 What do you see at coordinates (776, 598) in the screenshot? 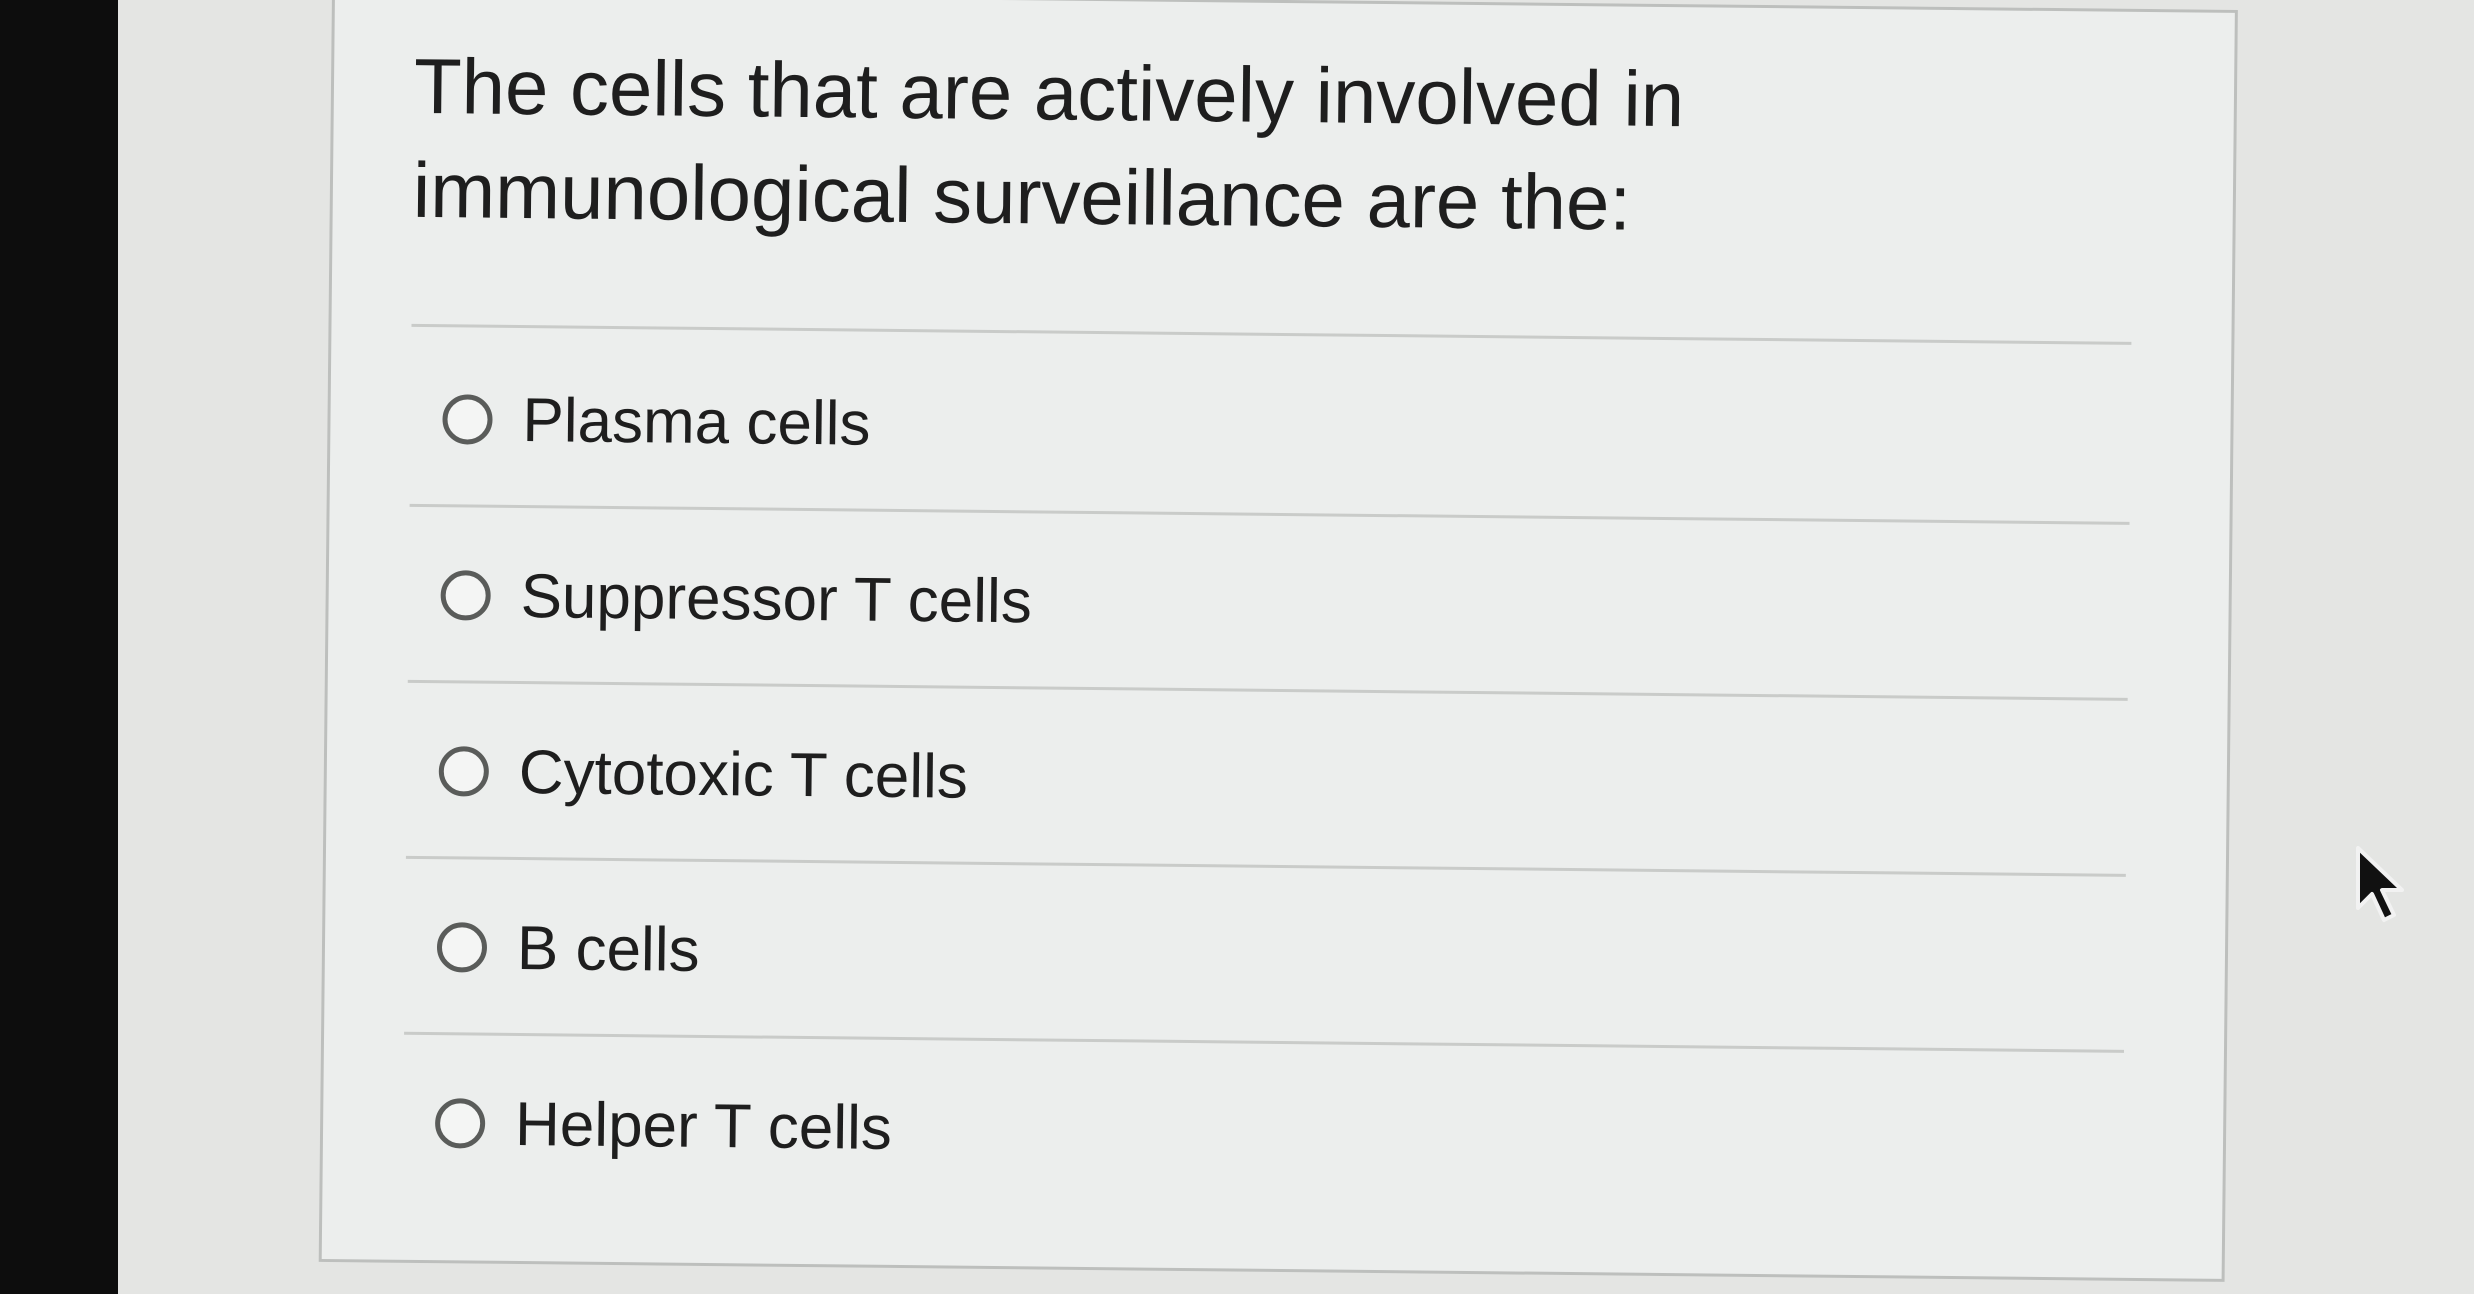
I see `option-label: Suppressor T cells` at bounding box center [776, 598].